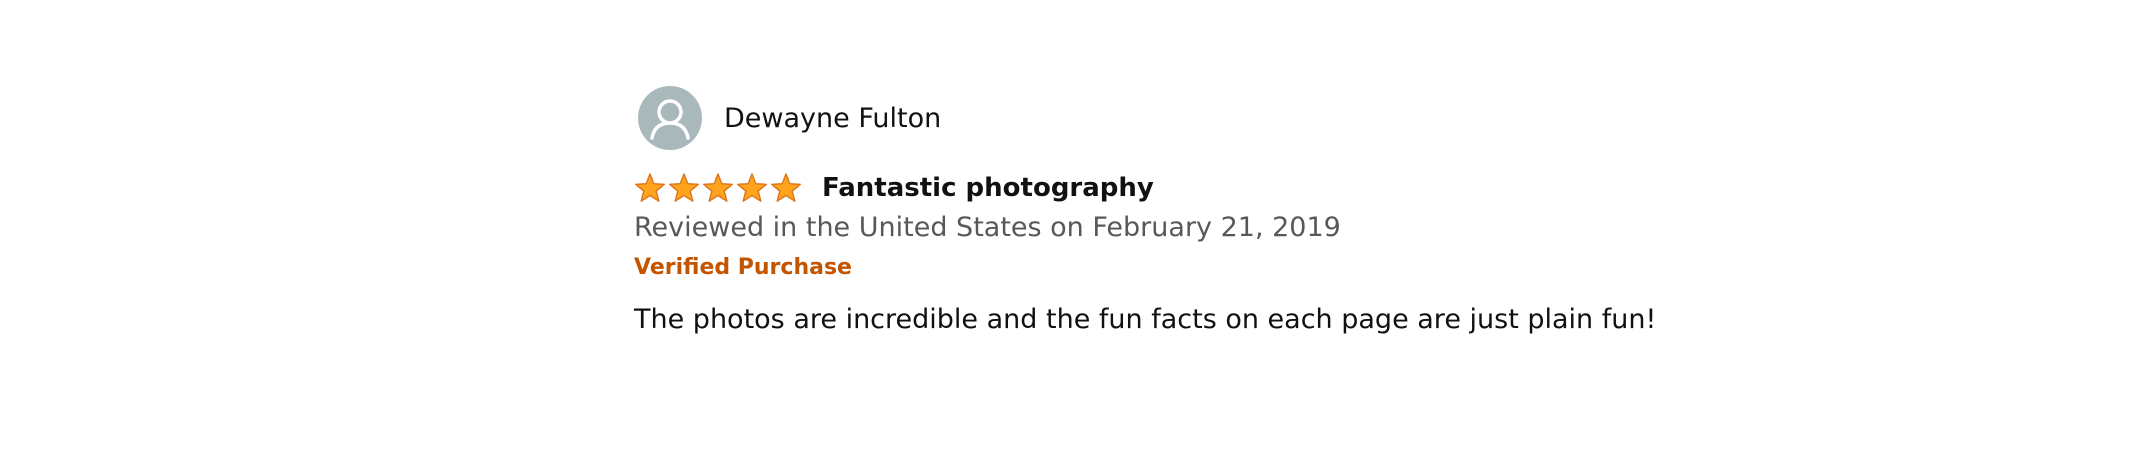 This screenshot has height=472, width=2136. Describe the element at coordinates (1184, 118) in the screenshot. I see `reviewer-profile: Dewayne Fulton` at that location.